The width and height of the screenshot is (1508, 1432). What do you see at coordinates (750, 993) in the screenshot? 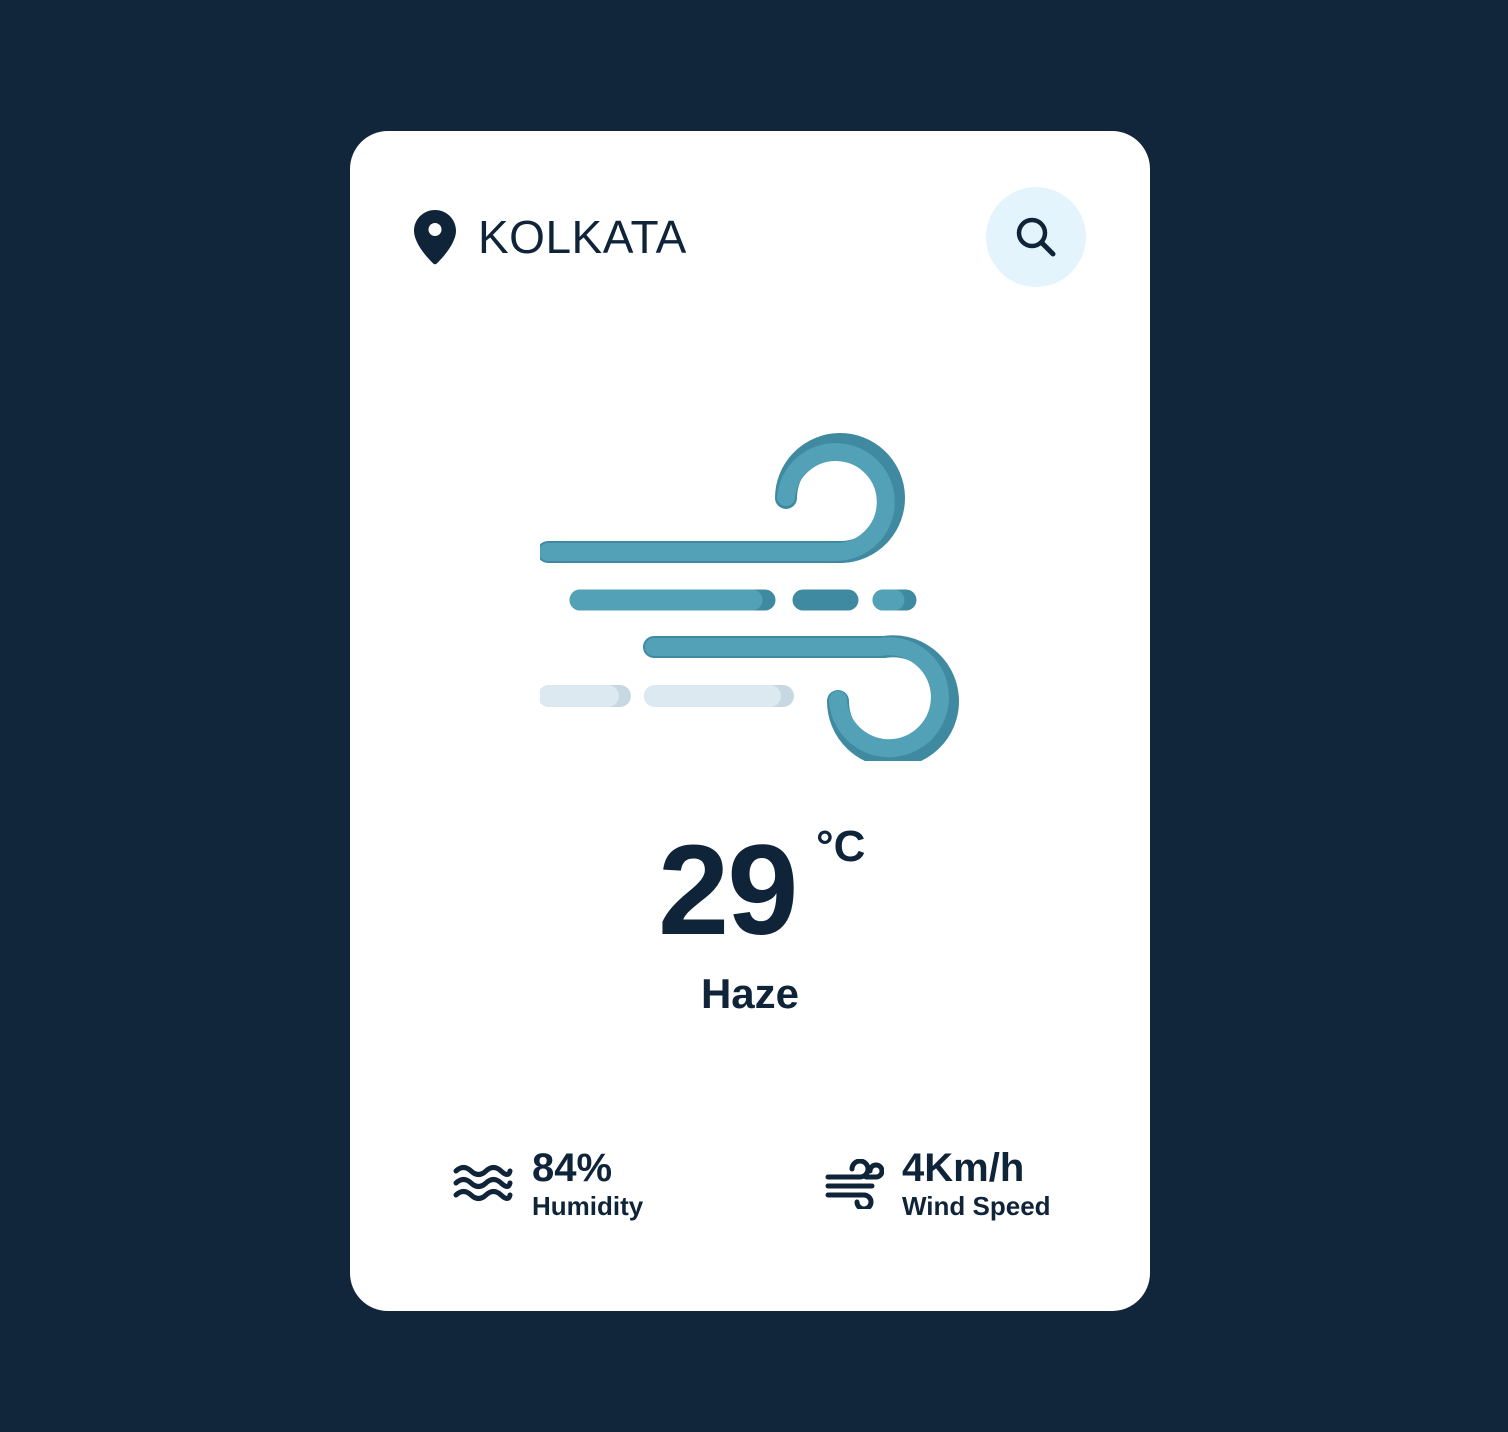
I see `weather-condition: Haze` at bounding box center [750, 993].